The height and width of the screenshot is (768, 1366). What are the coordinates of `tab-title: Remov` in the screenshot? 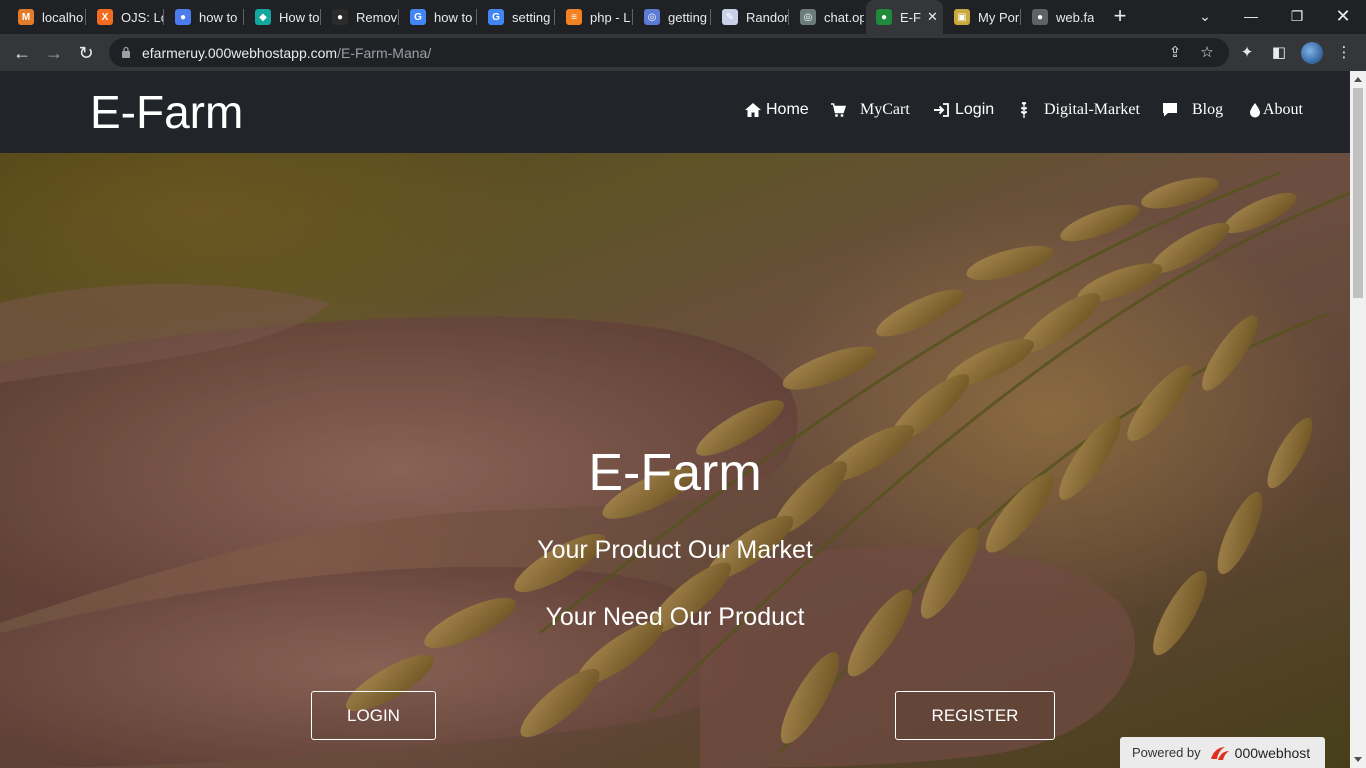 It's located at (377, 17).